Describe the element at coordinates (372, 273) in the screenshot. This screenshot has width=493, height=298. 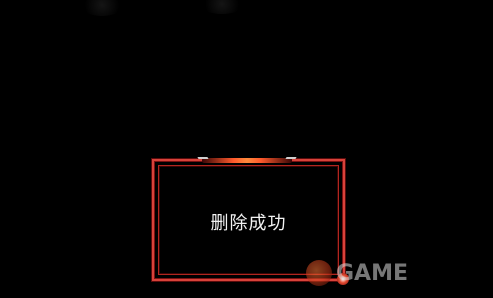
I see `watermark-text: GAME` at that location.